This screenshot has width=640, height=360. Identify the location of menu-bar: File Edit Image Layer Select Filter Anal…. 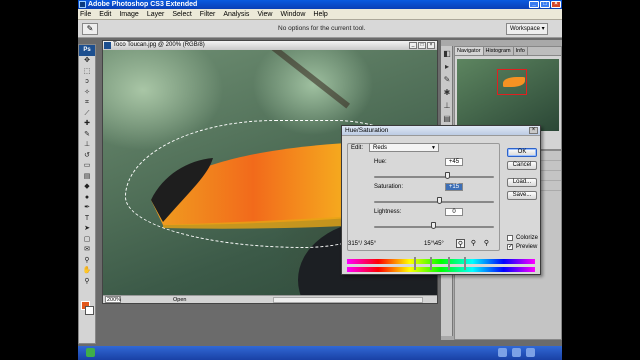
(320, 14).